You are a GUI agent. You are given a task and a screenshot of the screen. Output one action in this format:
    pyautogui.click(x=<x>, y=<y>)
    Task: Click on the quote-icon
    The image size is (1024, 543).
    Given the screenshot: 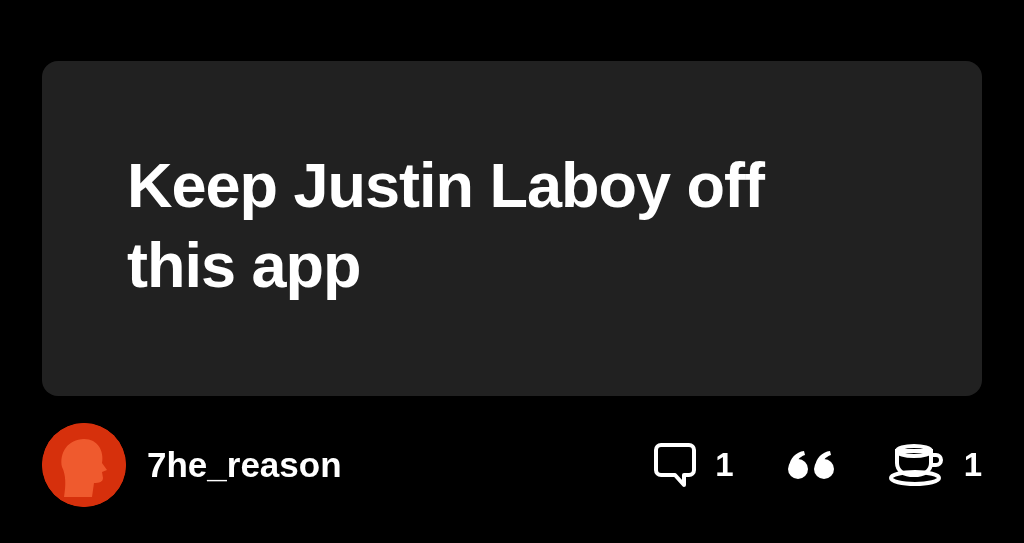 What is the action you would take?
    pyautogui.click(x=810, y=465)
    